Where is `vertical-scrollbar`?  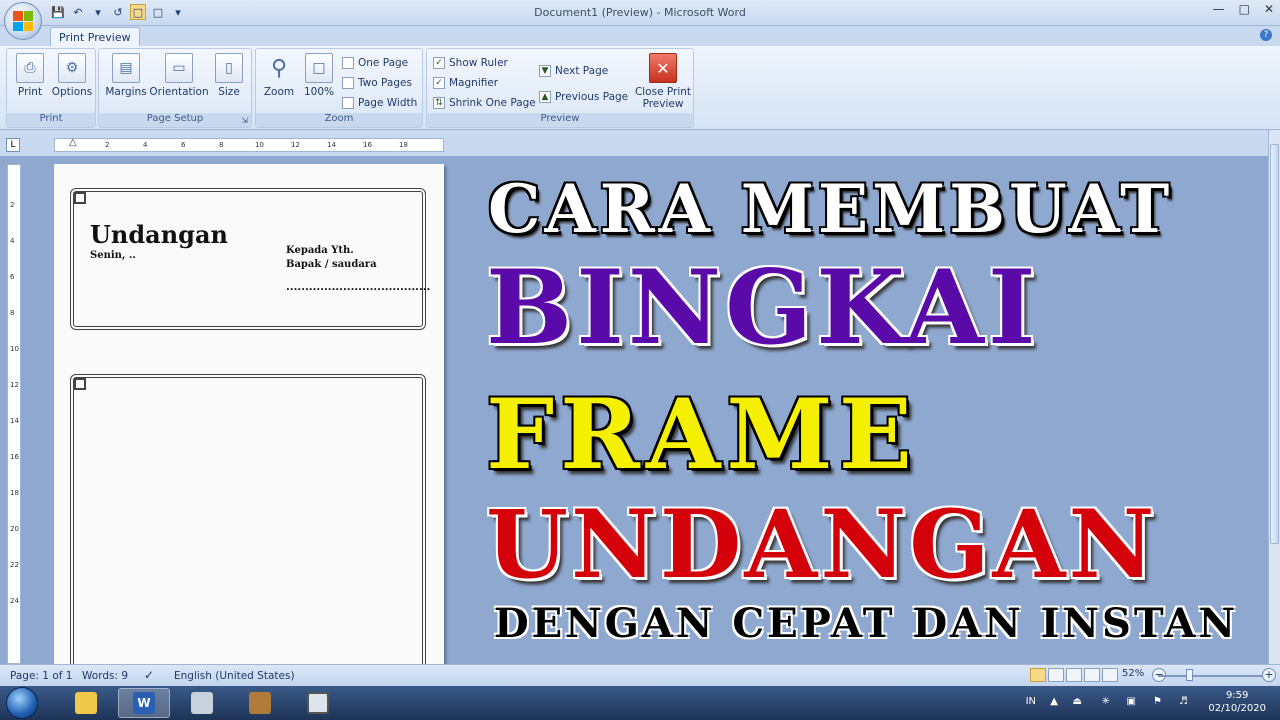 vertical-scrollbar is located at coordinates (1274, 397).